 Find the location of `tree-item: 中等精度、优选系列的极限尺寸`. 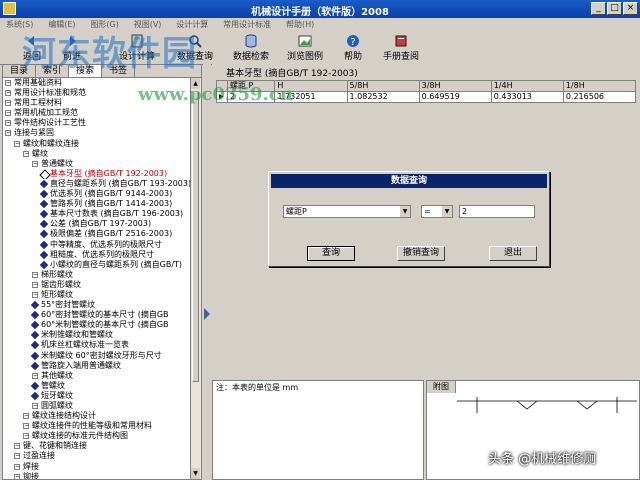

tree-item: 中等精度、优选系列的极限尺寸 is located at coordinates (97, 245).